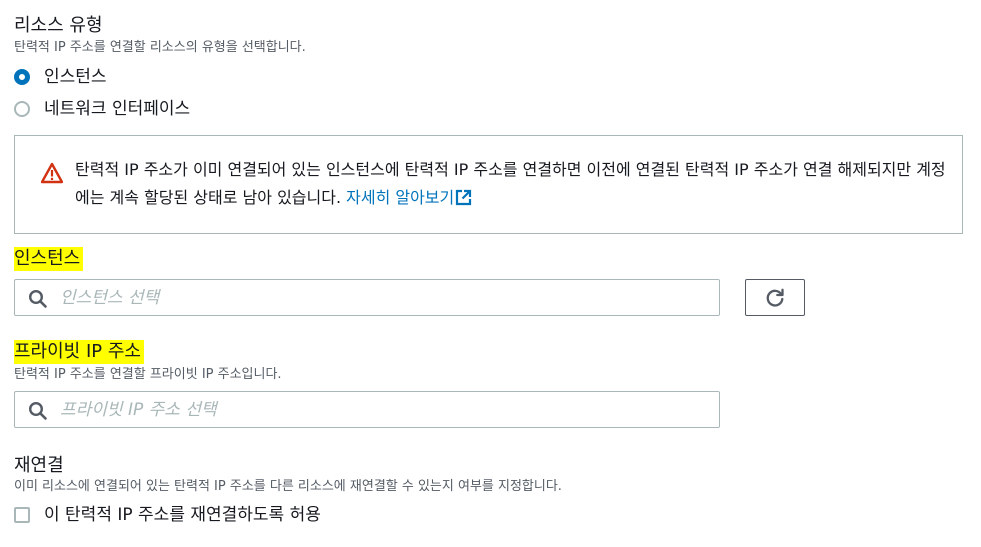 The height and width of the screenshot is (547, 981). I want to click on private-ip-description: 탄력적 IP 주소를 연결할 프라이빗 IP 주소입니다., so click(148, 374).